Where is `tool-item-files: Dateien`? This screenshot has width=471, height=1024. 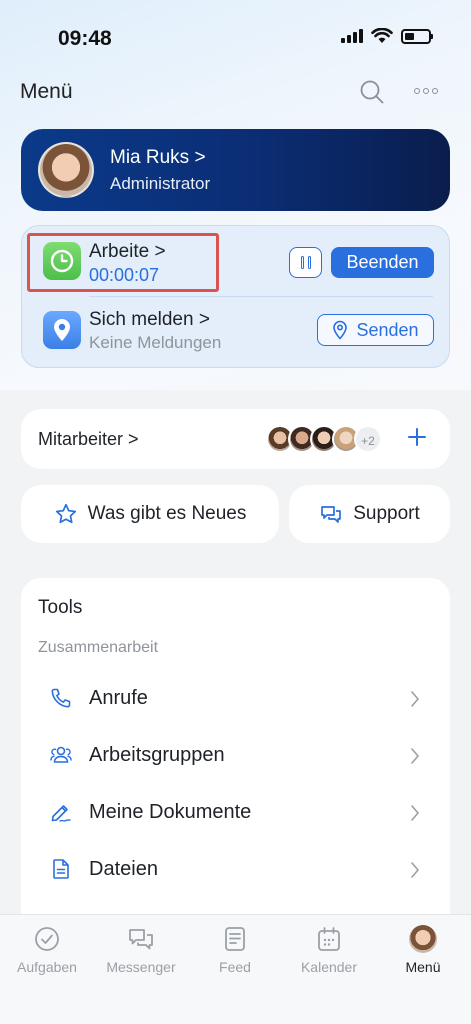
tool-item-files: Dateien is located at coordinates (235, 870).